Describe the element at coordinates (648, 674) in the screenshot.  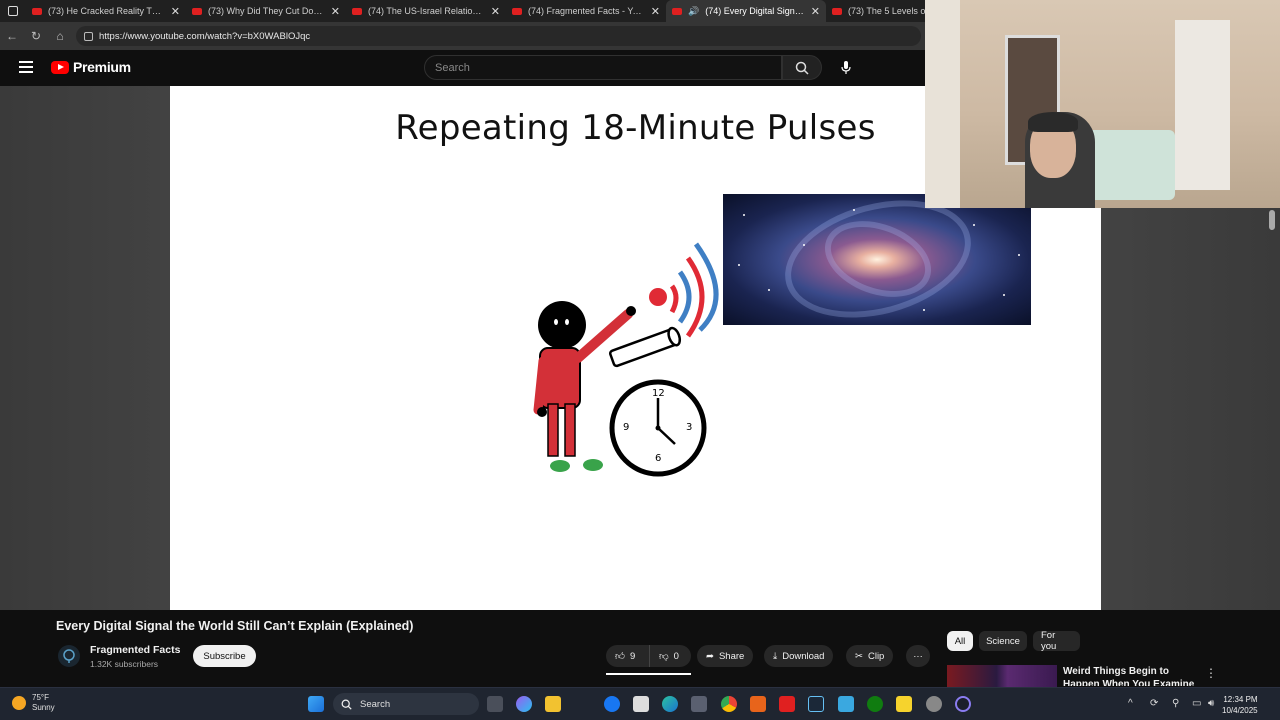
I see `like-ratio-bar` at that location.